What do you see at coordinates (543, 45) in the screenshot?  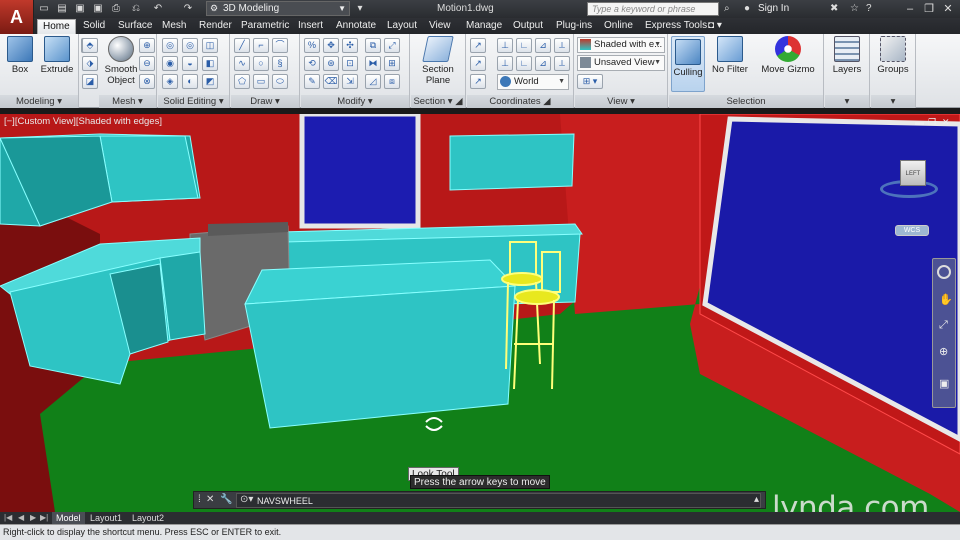 I see `ucs-3point-icon: ⊿` at bounding box center [543, 45].